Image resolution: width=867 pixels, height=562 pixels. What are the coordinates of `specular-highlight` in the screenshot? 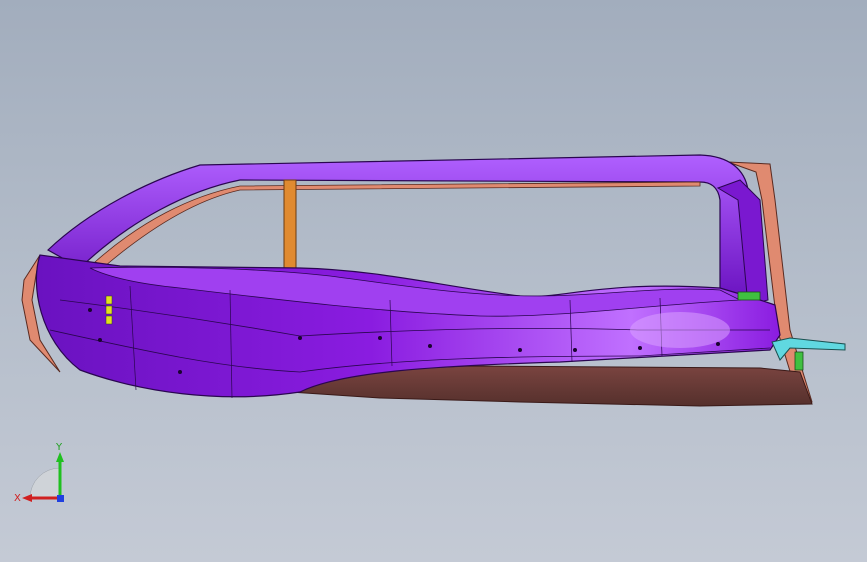 It's located at (680, 330).